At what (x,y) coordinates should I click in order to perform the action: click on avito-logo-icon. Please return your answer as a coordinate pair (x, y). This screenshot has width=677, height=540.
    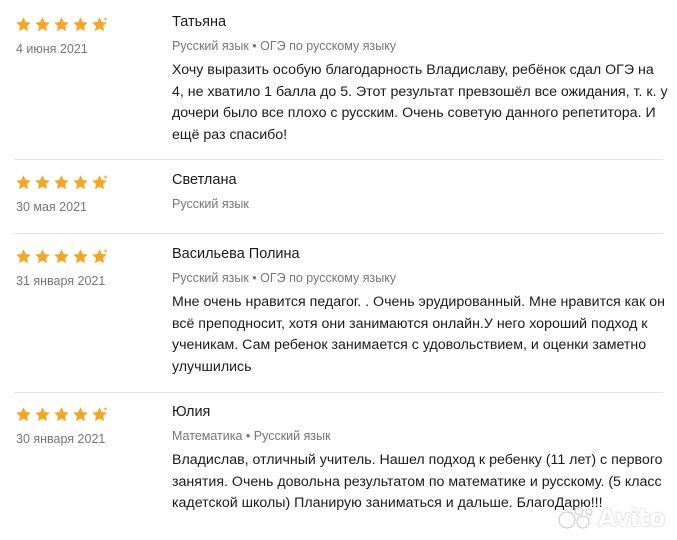
    Looking at the image, I should click on (575, 517).